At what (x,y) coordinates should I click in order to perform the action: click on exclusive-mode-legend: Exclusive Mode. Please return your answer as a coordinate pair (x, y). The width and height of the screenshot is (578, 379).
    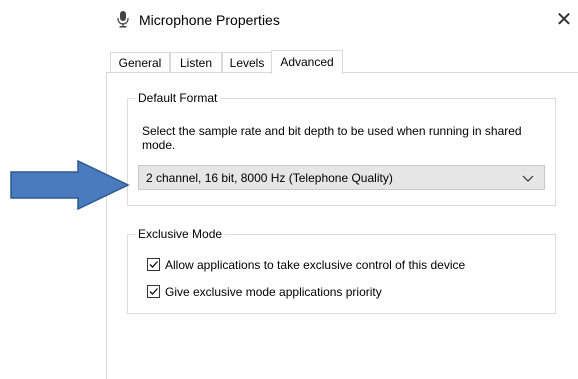
    Looking at the image, I should click on (180, 234).